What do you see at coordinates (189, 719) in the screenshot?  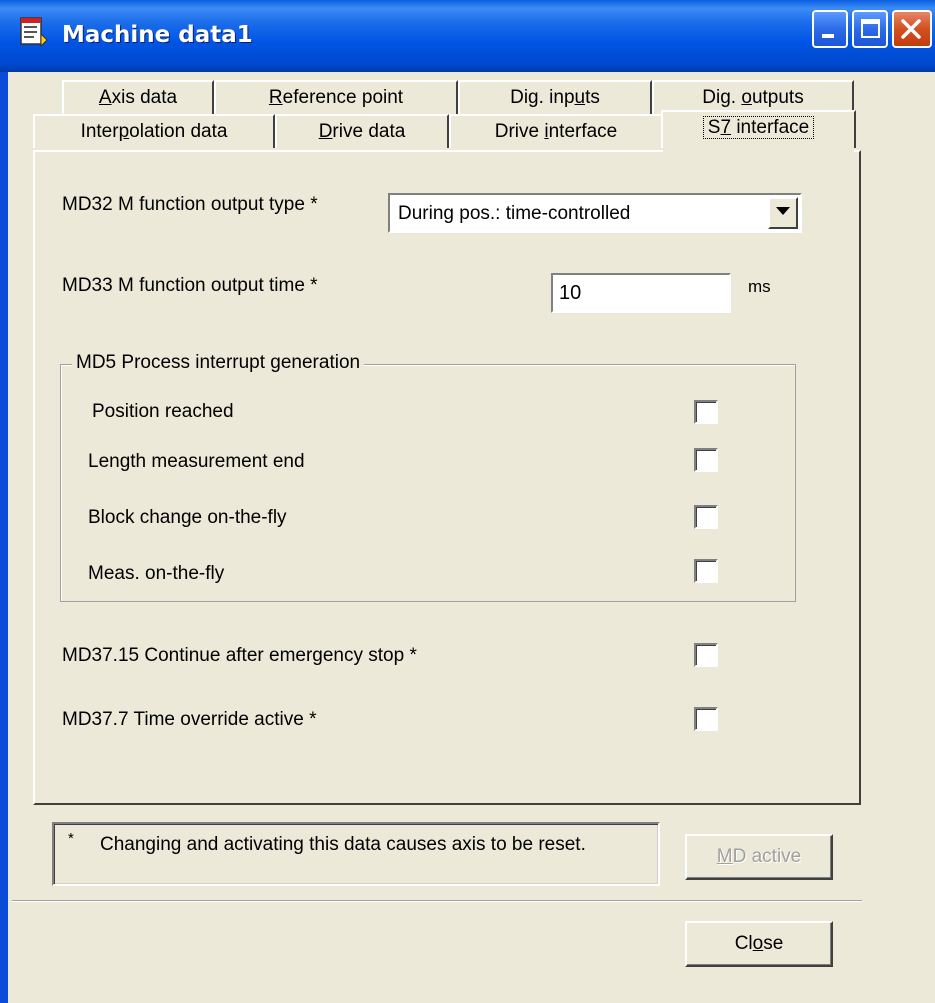 I see `md37-7-label: MD37.7 Time override active *` at bounding box center [189, 719].